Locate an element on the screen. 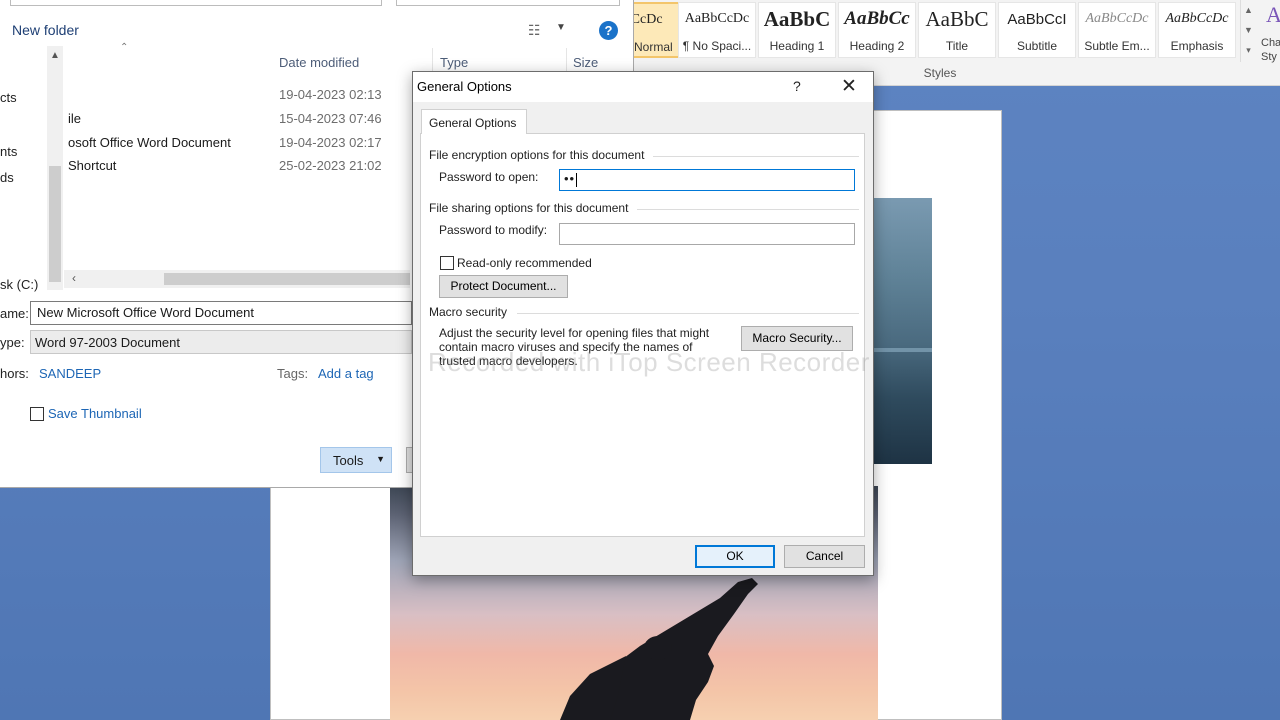 This screenshot has width=1280, height=720. save-thumbnail-label: Save Thumbnail is located at coordinates (95, 413).